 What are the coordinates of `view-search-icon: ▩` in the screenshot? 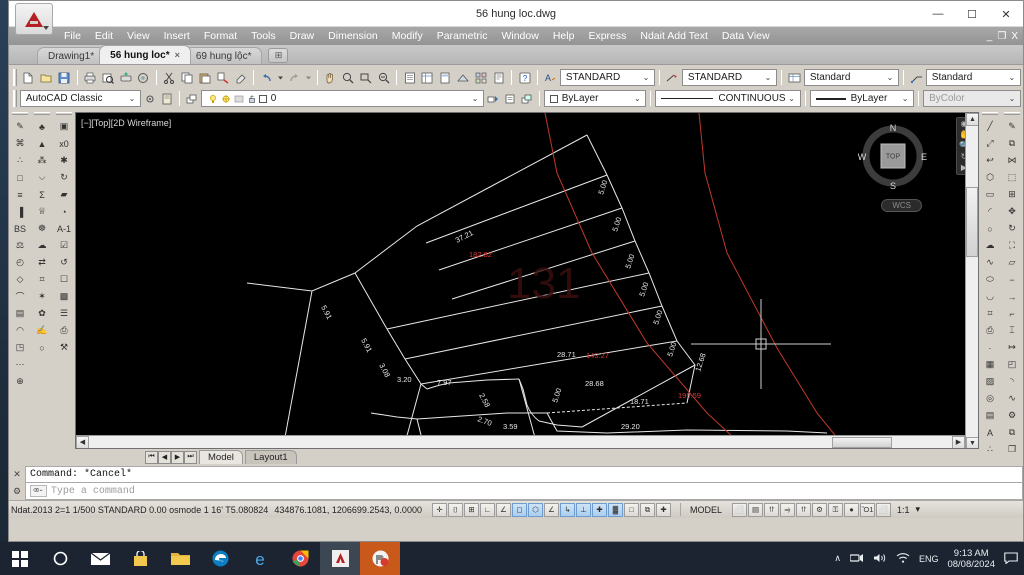 It's located at (64, 296).